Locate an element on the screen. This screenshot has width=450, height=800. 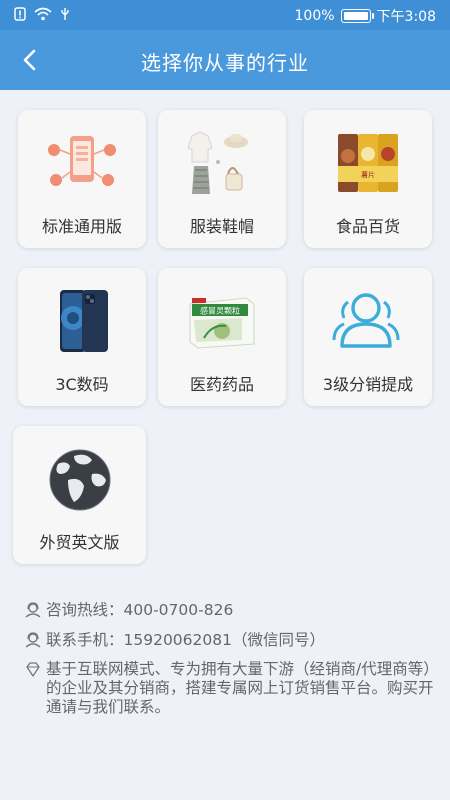
phone-network-icon is located at coordinates (82, 164).